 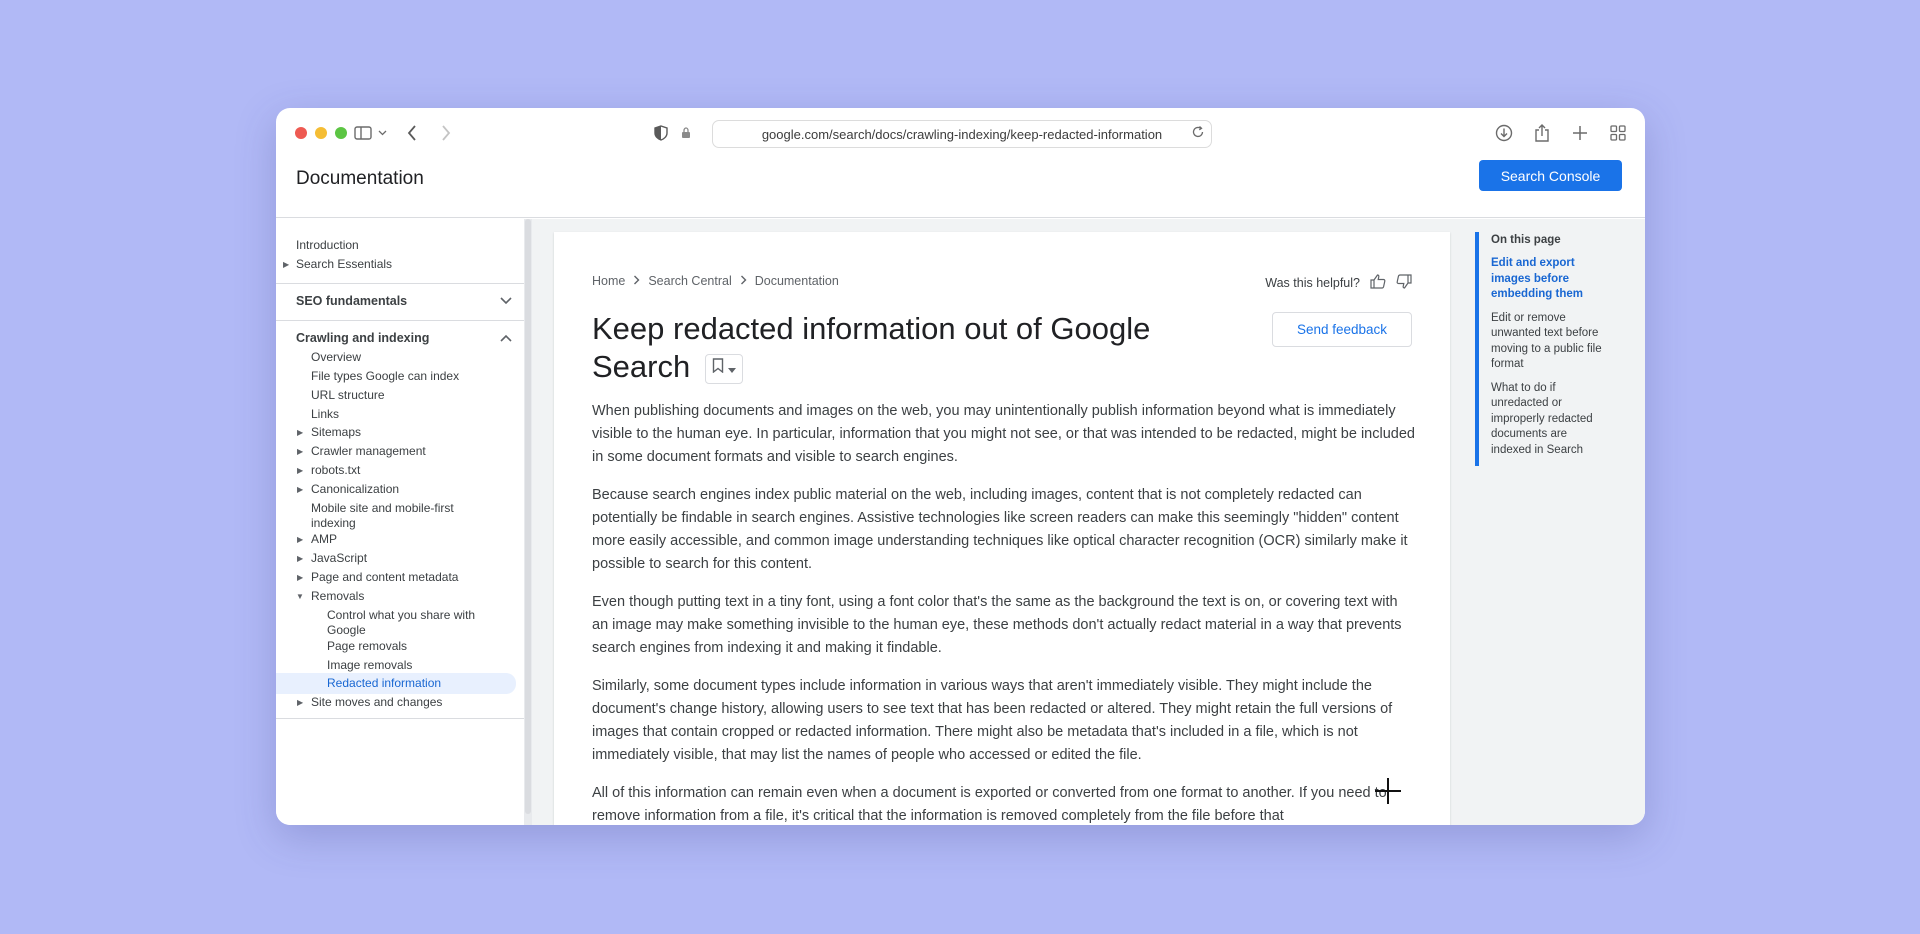 What do you see at coordinates (327, 245) in the screenshot?
I see `nav-item-introduction: Introduction` at bounding box center [327, 245].